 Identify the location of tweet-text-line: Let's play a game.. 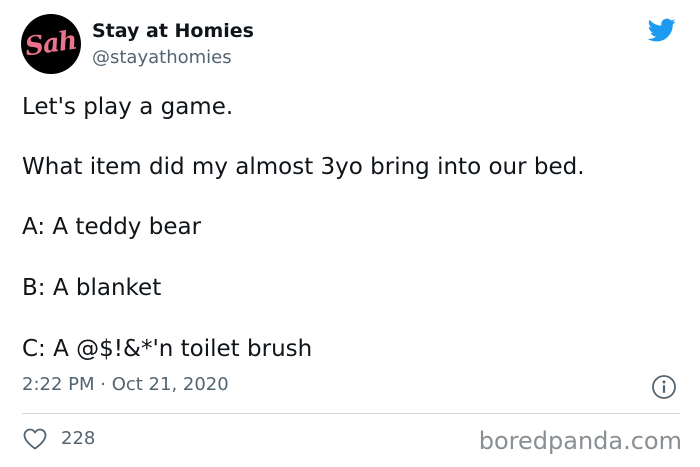
(128, 107).